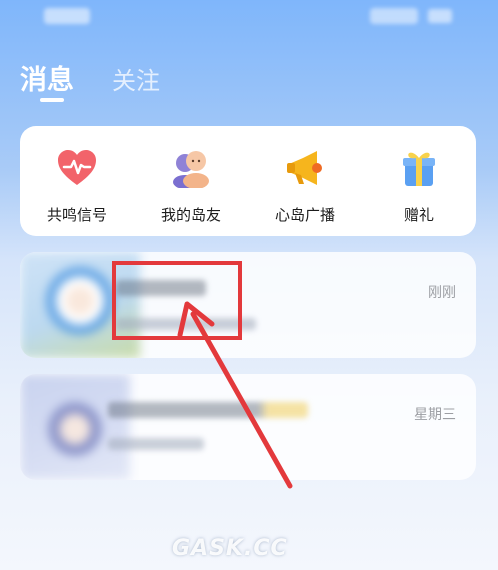 Image resolution: width=498 pixels, height=570 pixels. I want to click on watermark: GASK.CC, so click(230, 548).